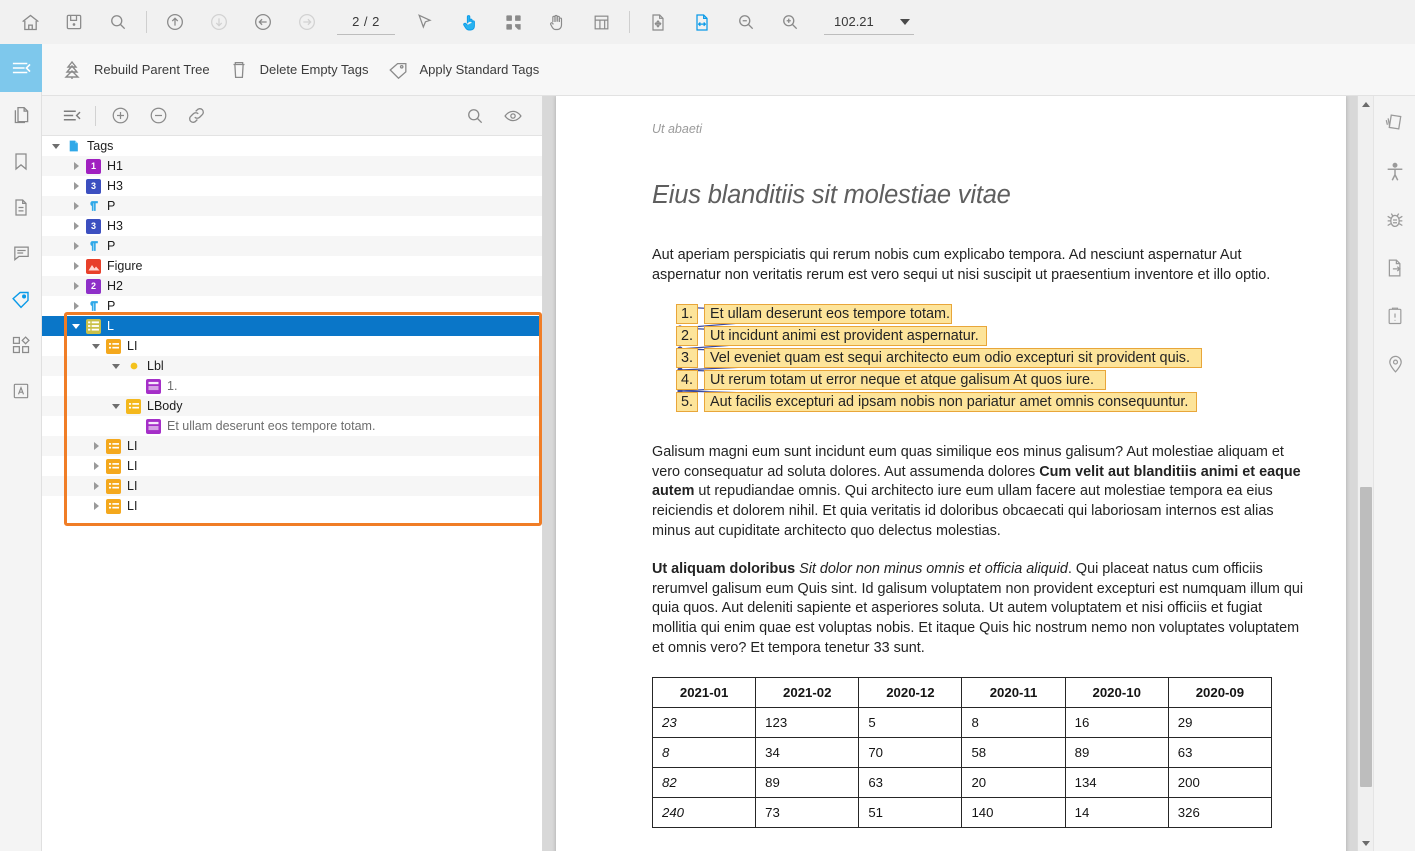 The width and height of the screenshot is (1415, 851). Describe the element at coordinates (746, 22) in the screenshot. I see `zoom-out-icon` at that location.